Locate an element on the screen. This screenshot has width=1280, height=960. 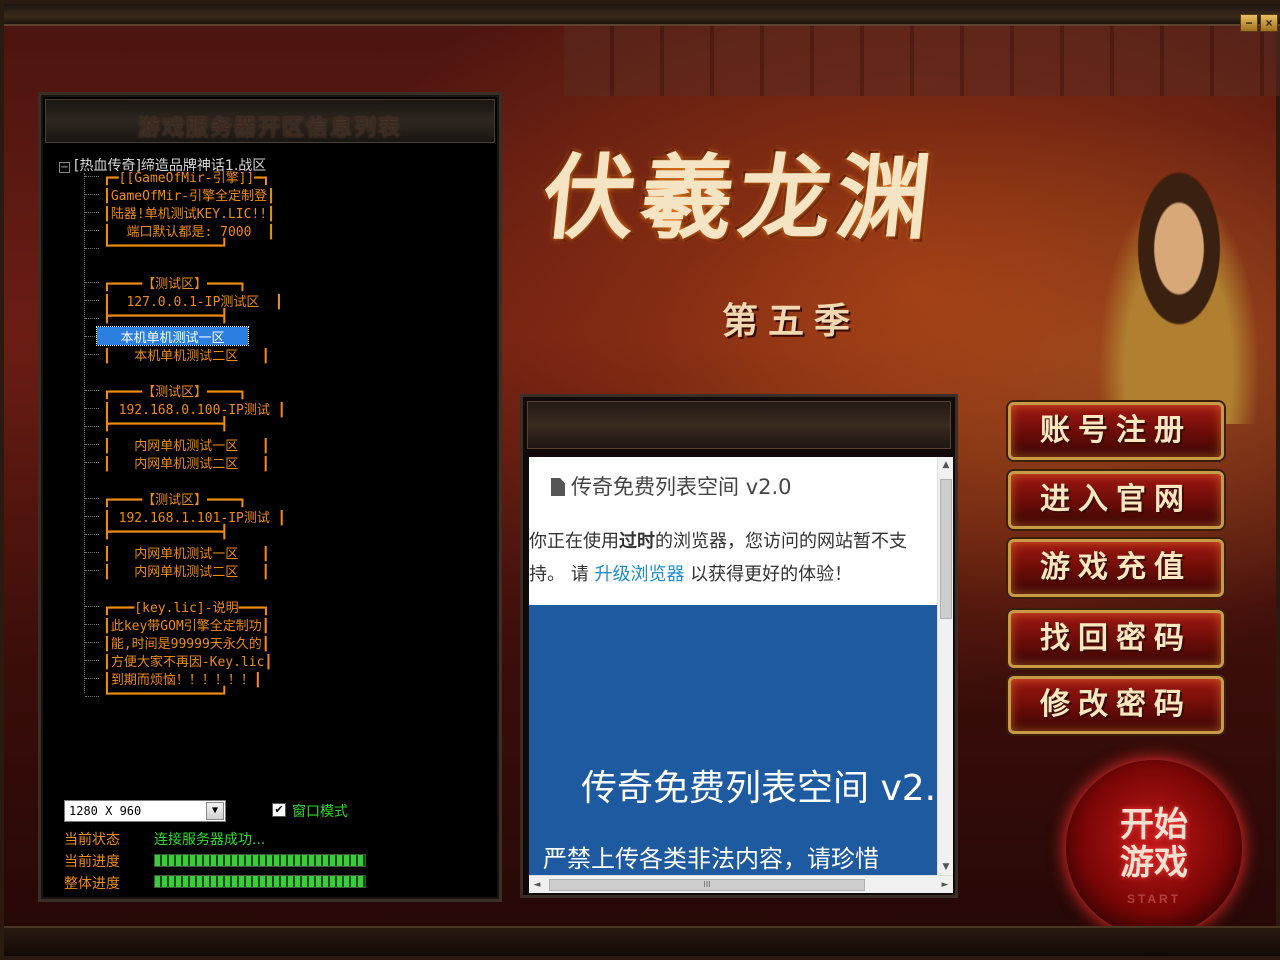
window-mode-checkbox: ✔ is located at coordinates (279, 810).